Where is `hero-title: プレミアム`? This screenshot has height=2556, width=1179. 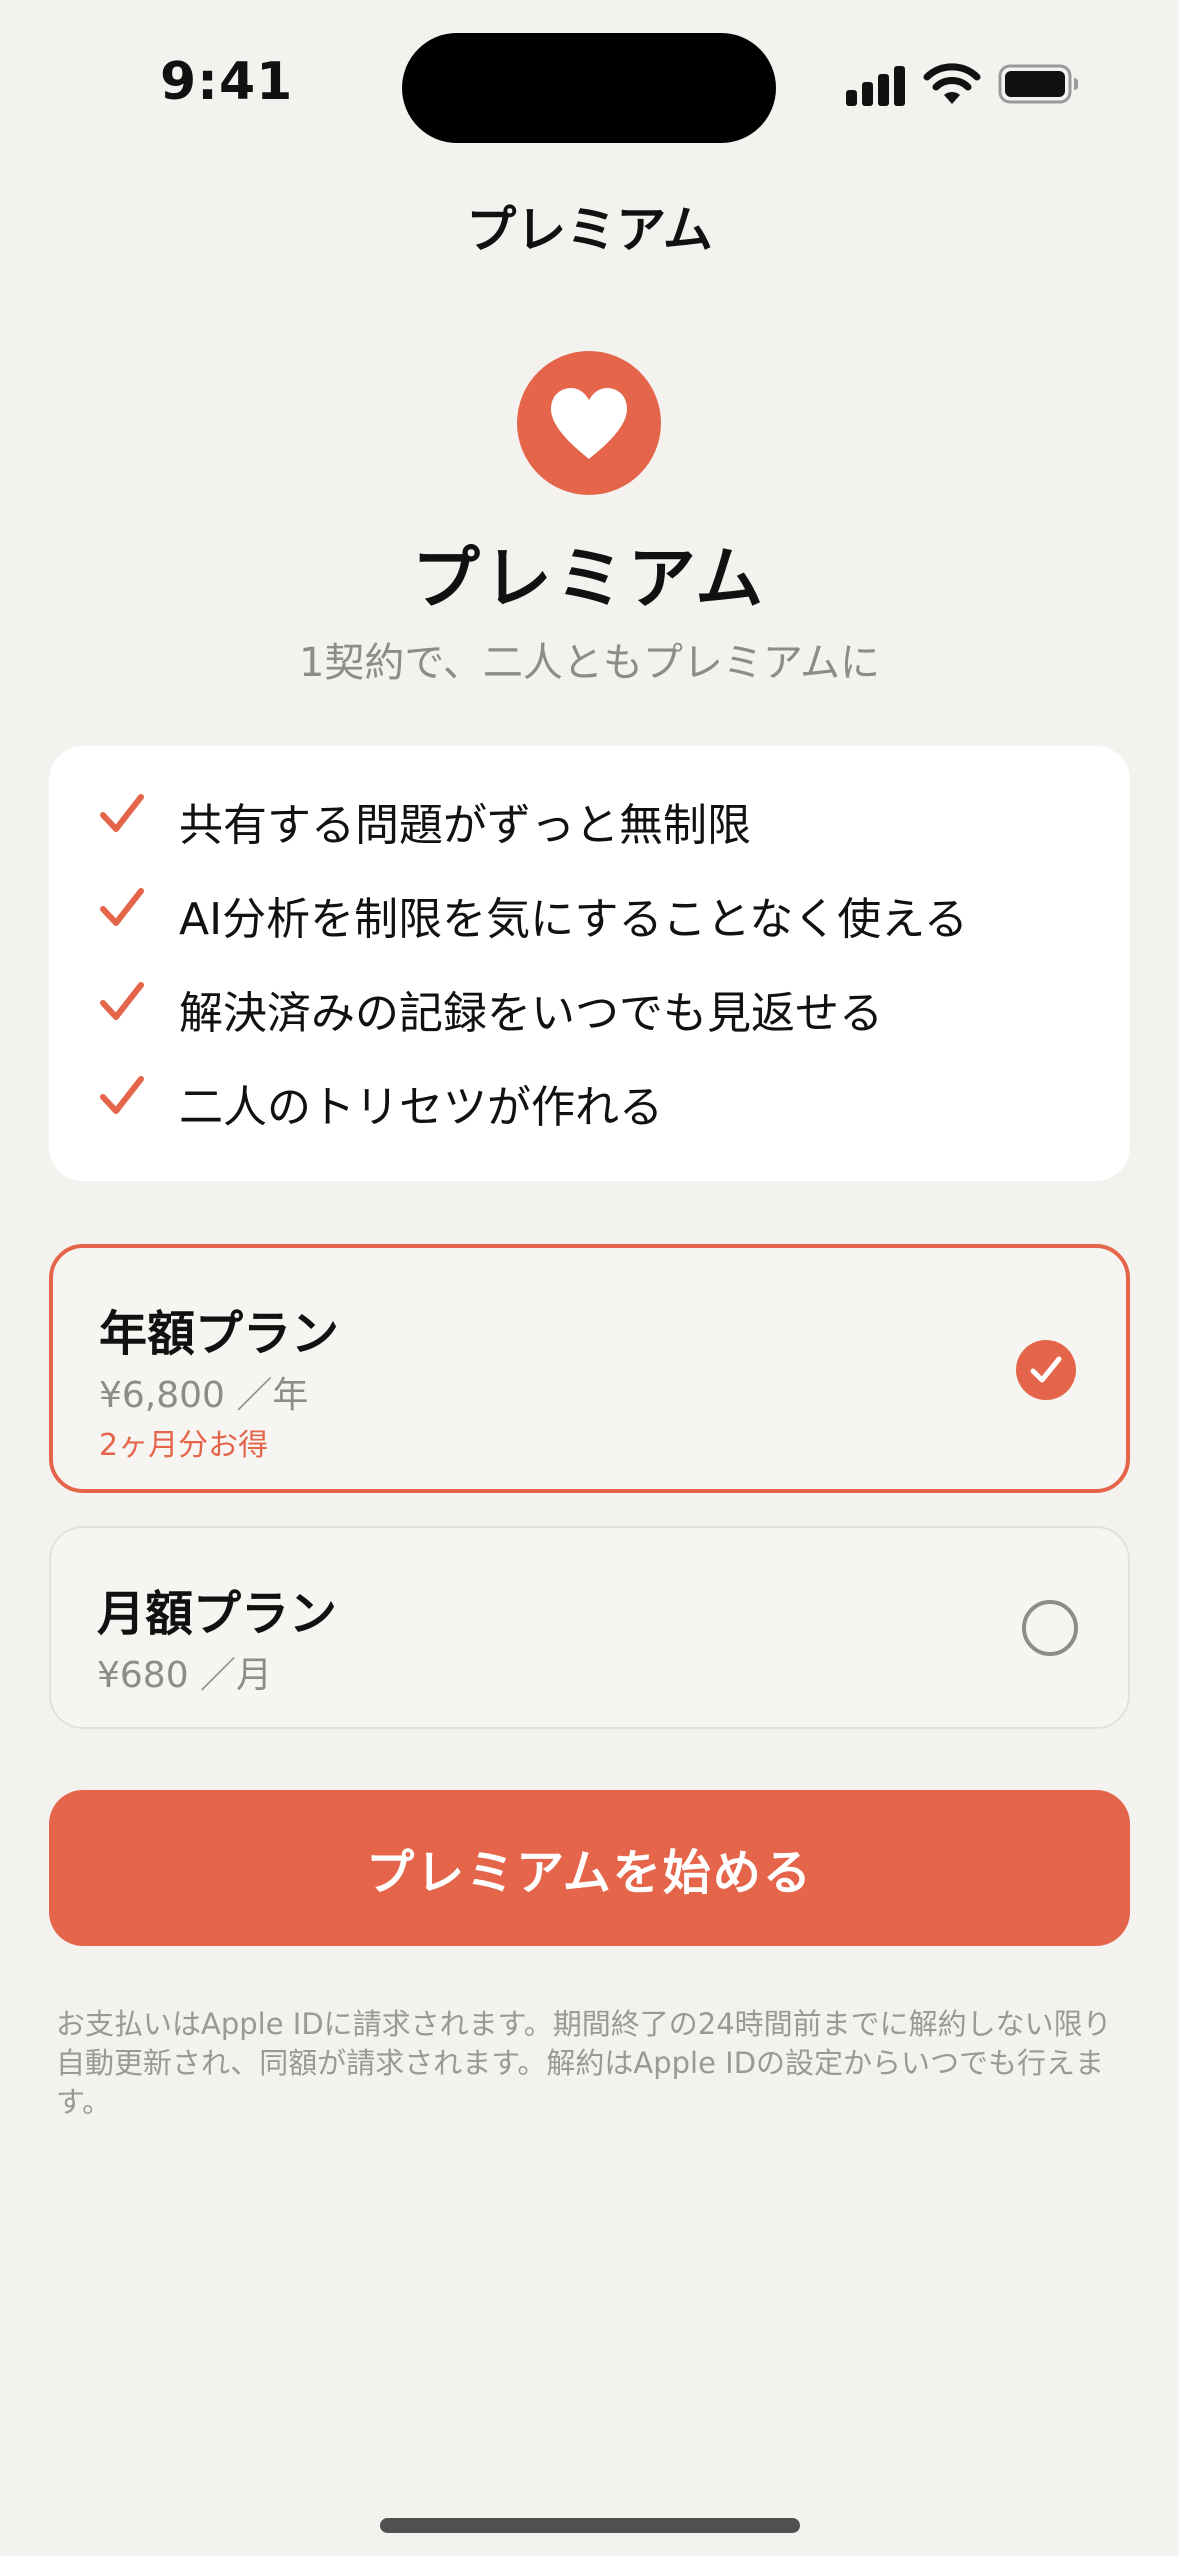
hero-title: プレミアム is located at coordinates (589, 579).